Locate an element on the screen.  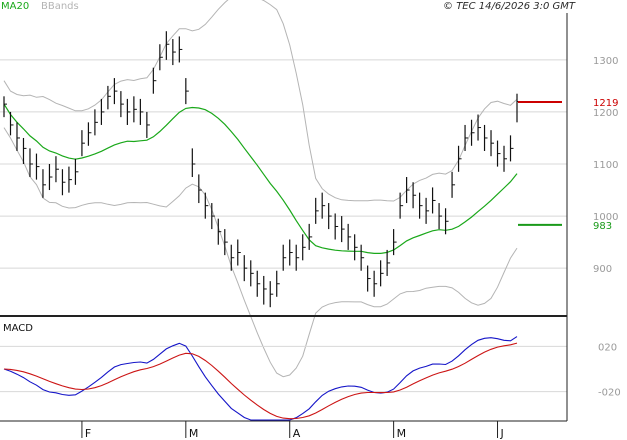
credit-text: © TEC 14/6/2026 3:0 GMT is located at coordinates (509, 6).